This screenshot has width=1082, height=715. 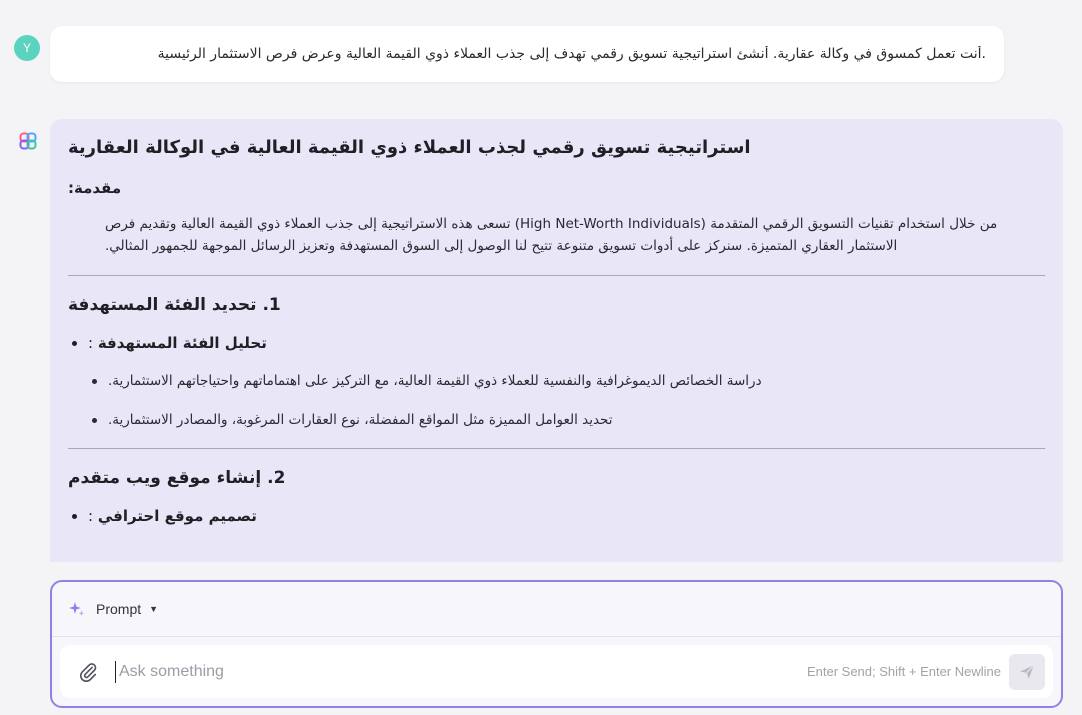 I want to click on intro-text-english: (High Net-Worth Individuals), so click(x=610, y=224).